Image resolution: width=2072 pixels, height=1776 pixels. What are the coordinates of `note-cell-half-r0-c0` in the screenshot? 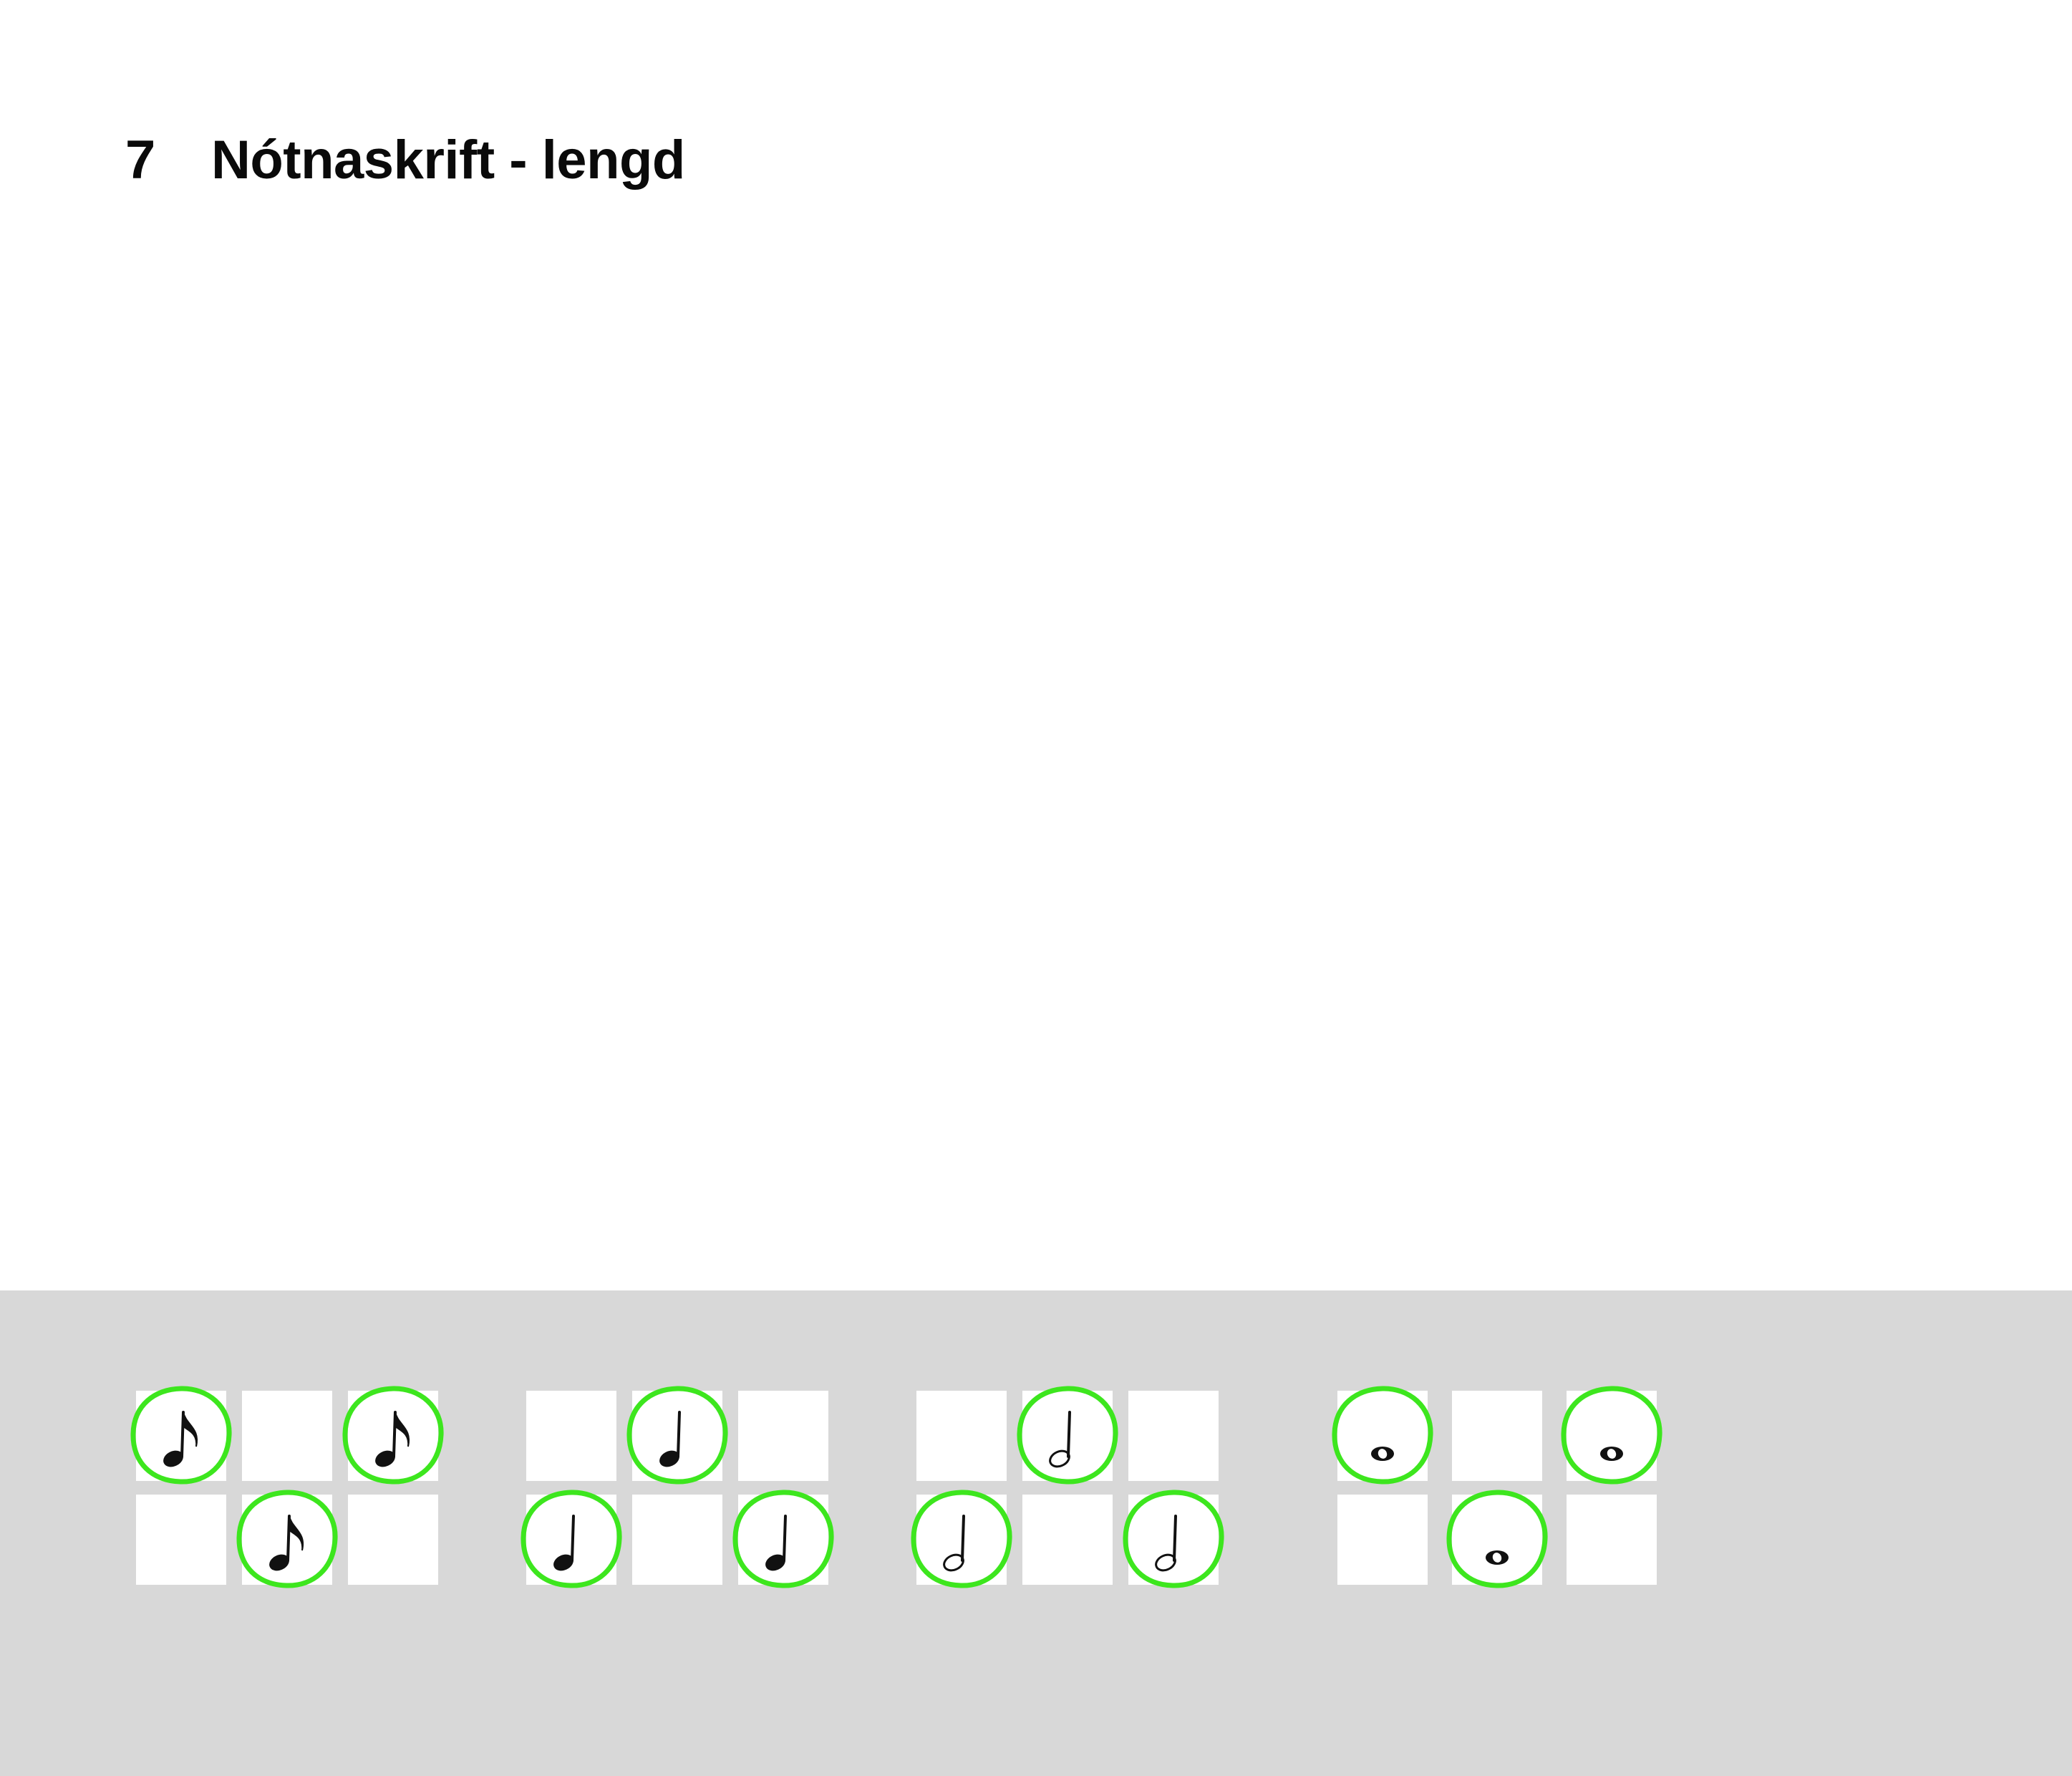 It's located at (961, 1436).